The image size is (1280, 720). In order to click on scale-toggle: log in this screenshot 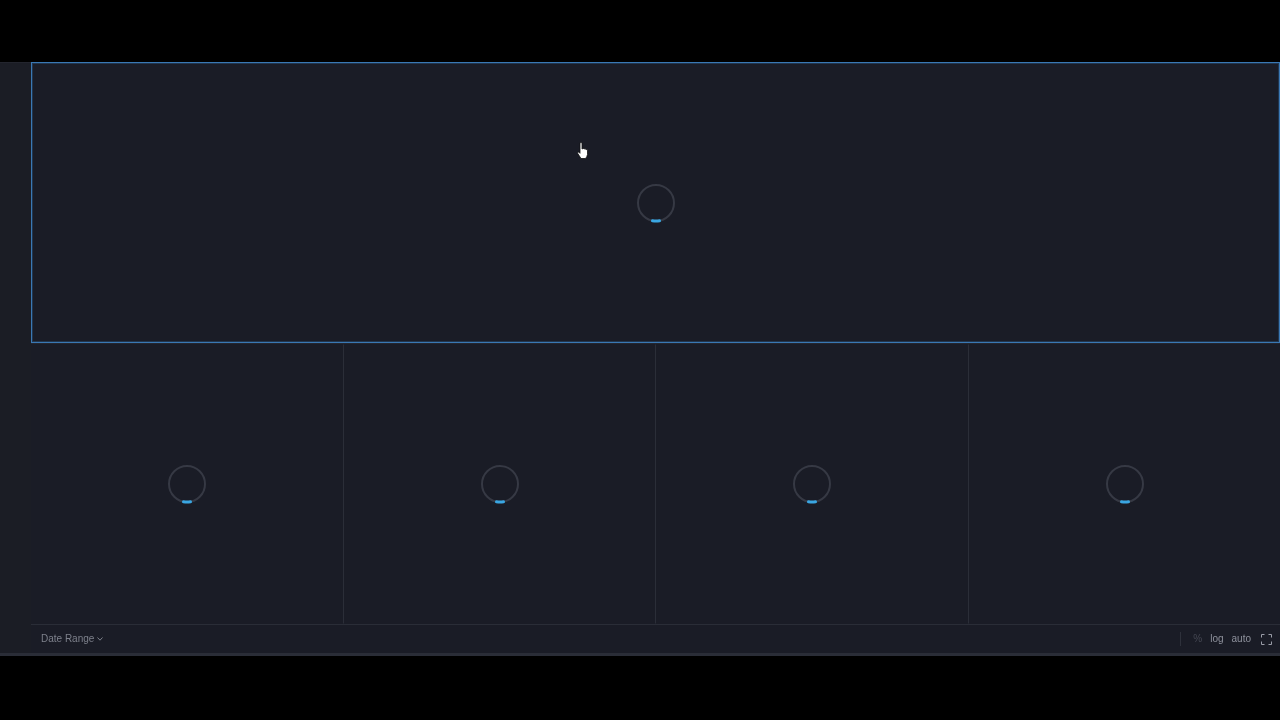, I will do `click(1217, 639)`.